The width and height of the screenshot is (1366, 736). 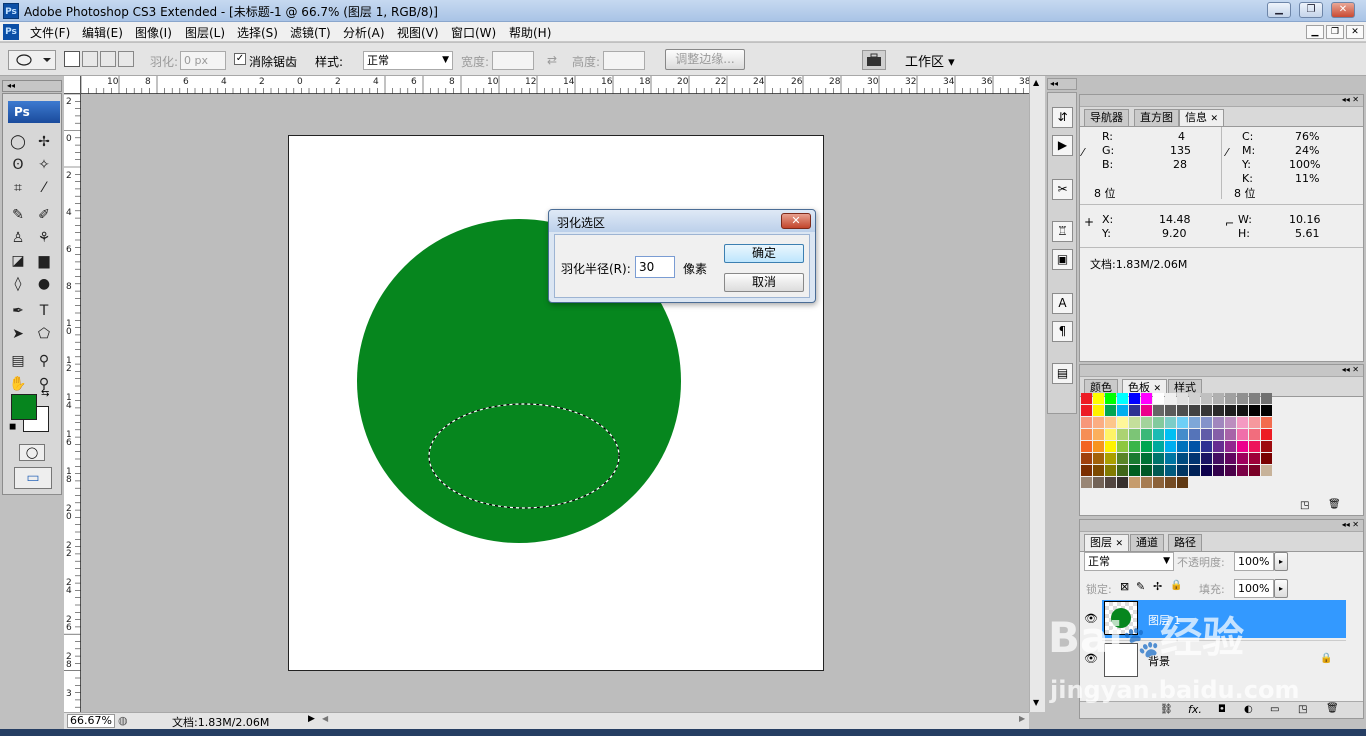 I want to click on menu-file: 文件(F), so click(x=50, y=32).